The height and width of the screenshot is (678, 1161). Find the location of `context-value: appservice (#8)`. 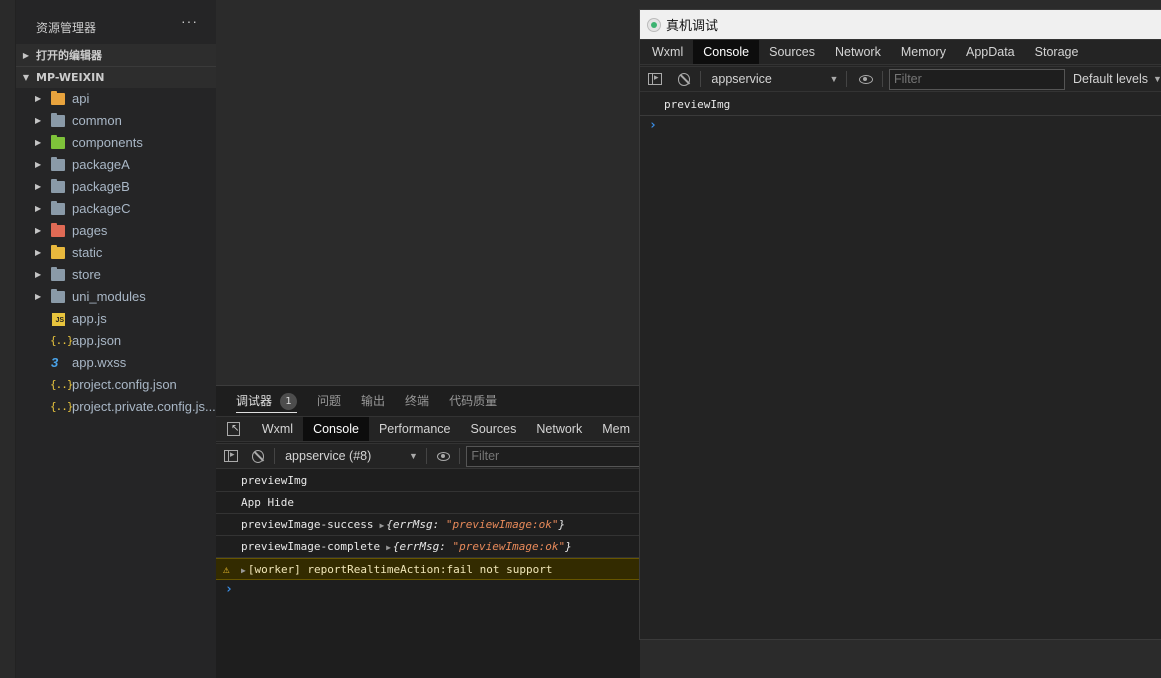

context-value: appservice (#8) is located at coordinates (328, 456).